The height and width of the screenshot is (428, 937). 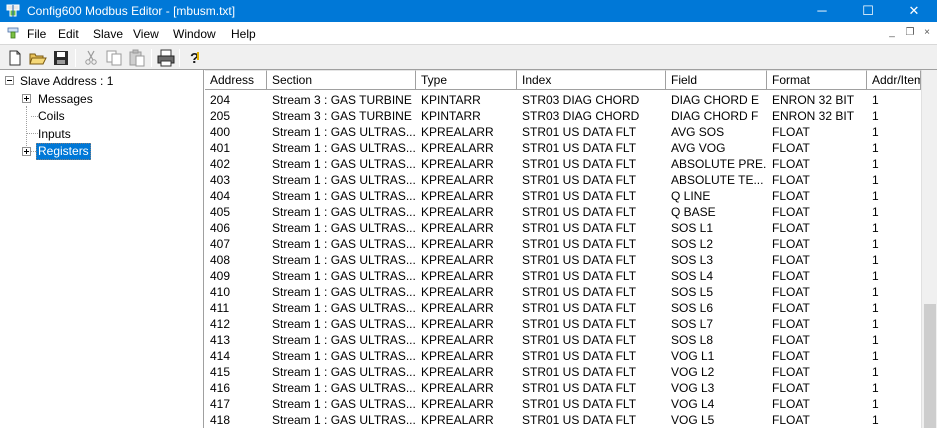 What do you see at coordinates (236, 80) in the screenshot?
I see `column-header-address: Address` at bounding box center [236, 80].